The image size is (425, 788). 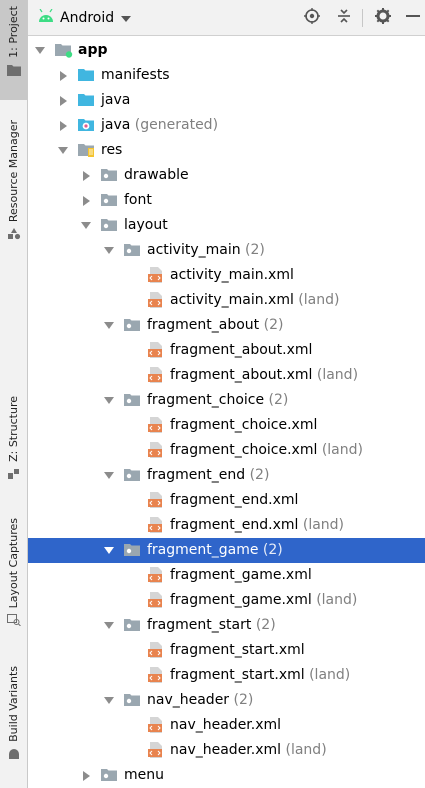 I want to click on tab-project-label: 1: Project, so click(x=13, y=32).